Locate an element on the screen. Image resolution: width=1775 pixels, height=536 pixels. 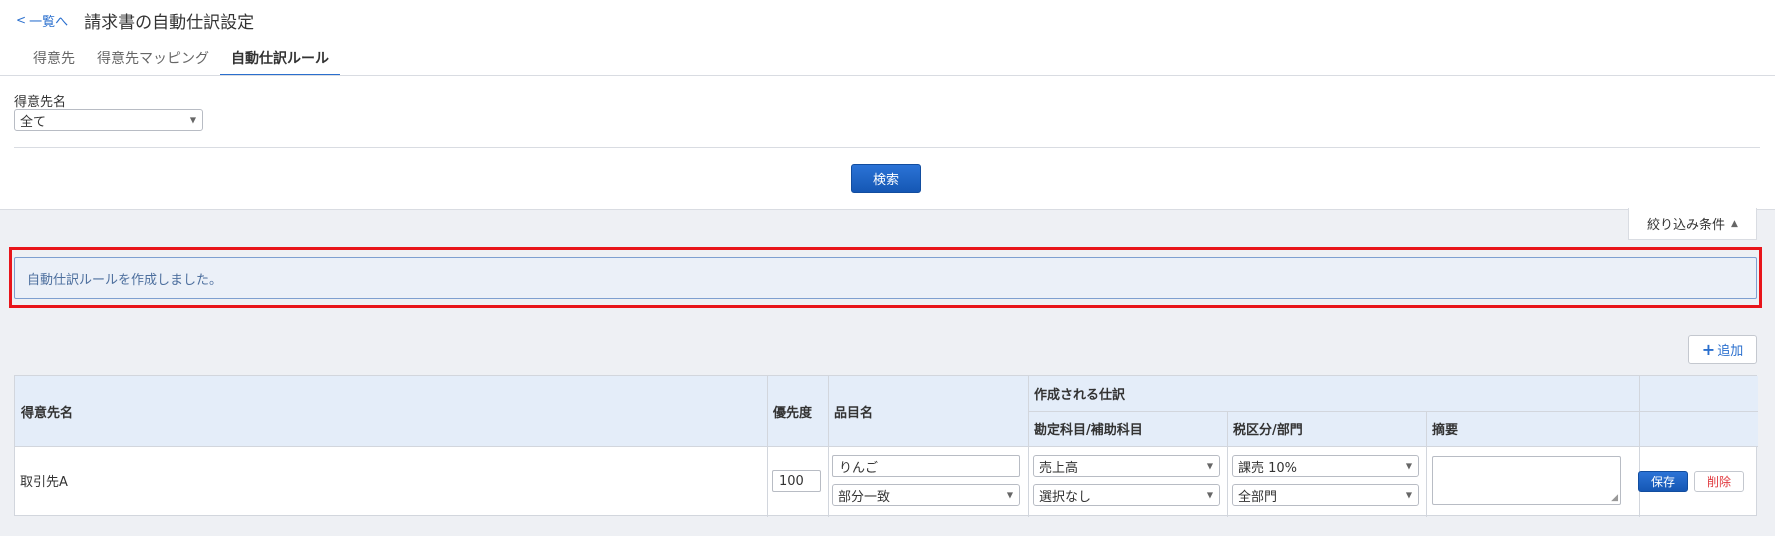
header-customer: 得意先名 is located at coordinates (391, 411).